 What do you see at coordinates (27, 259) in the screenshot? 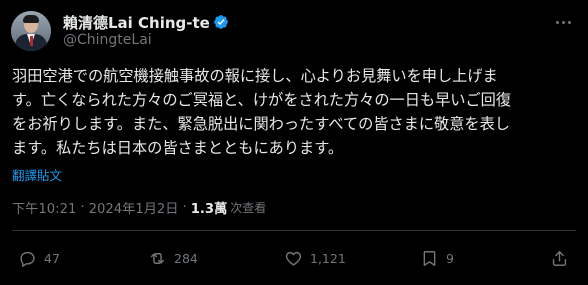
I see `reply-icon` at bounding box center [27, 259].